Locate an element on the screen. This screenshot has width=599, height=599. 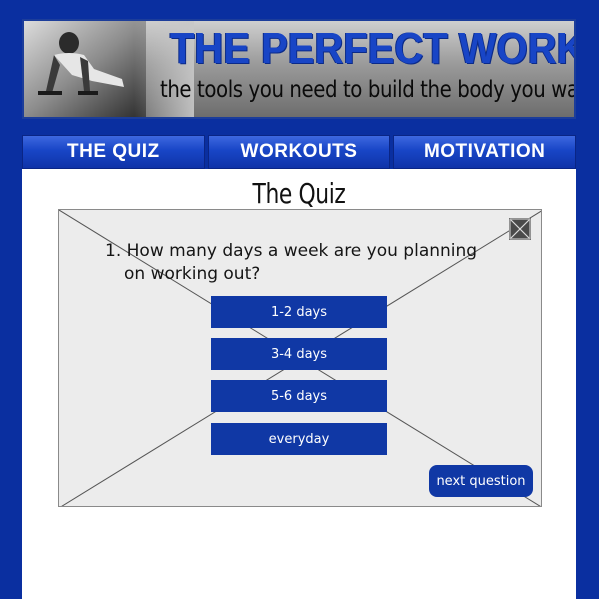
pushup-photo is located at coordinates (85, 69).